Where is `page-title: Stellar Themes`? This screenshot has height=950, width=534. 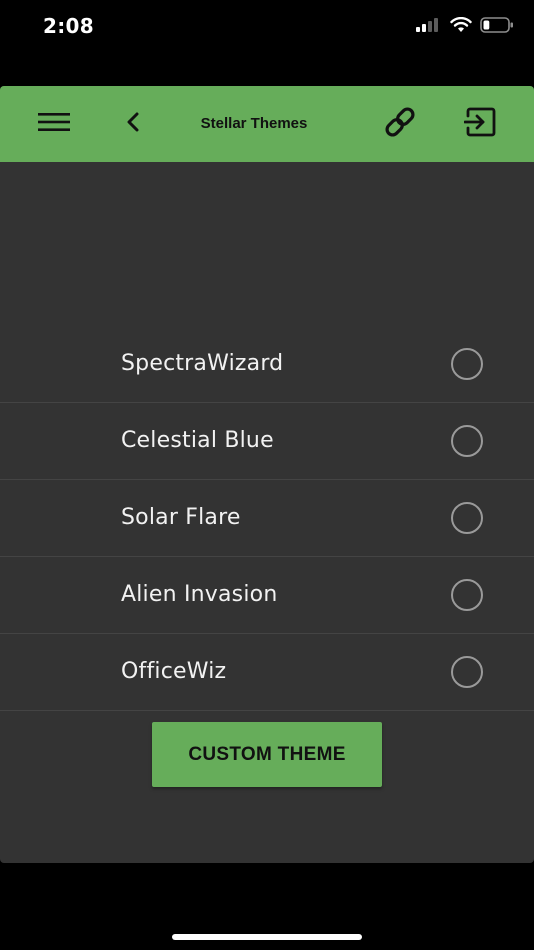
page-title: Stellar Themes is located at coordinates (254, 123).